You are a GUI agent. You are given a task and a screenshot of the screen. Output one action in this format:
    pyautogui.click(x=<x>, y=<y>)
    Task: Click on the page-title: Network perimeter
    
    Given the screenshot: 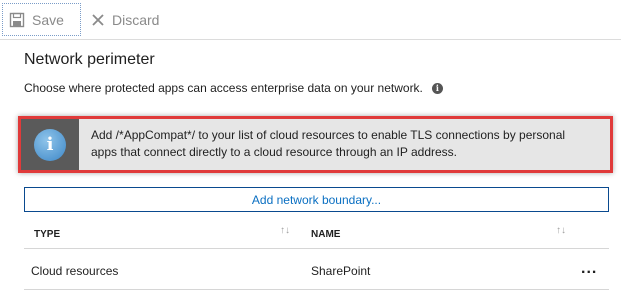 What is the action you would take?
    pyautogui.click(x=89, y=59)
    